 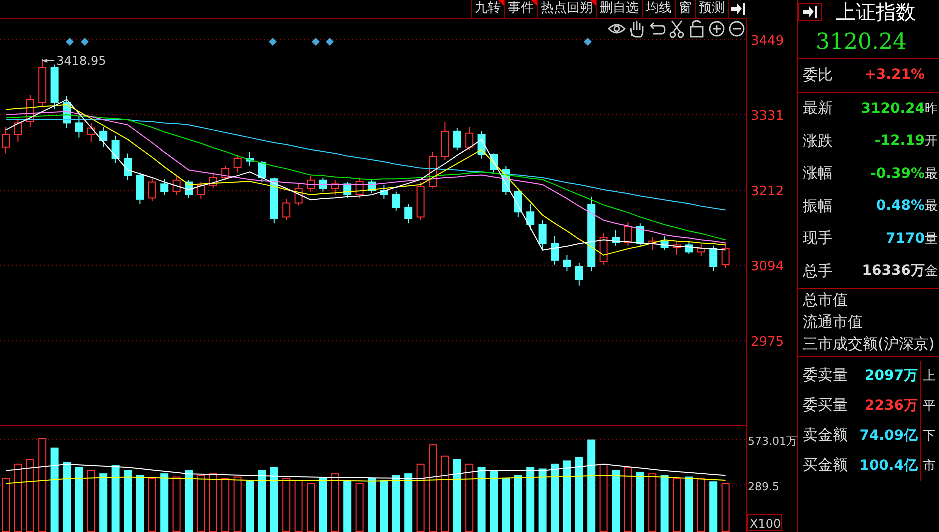 I want to click on stat-label: 卖金额, so click(x=825, y=435).